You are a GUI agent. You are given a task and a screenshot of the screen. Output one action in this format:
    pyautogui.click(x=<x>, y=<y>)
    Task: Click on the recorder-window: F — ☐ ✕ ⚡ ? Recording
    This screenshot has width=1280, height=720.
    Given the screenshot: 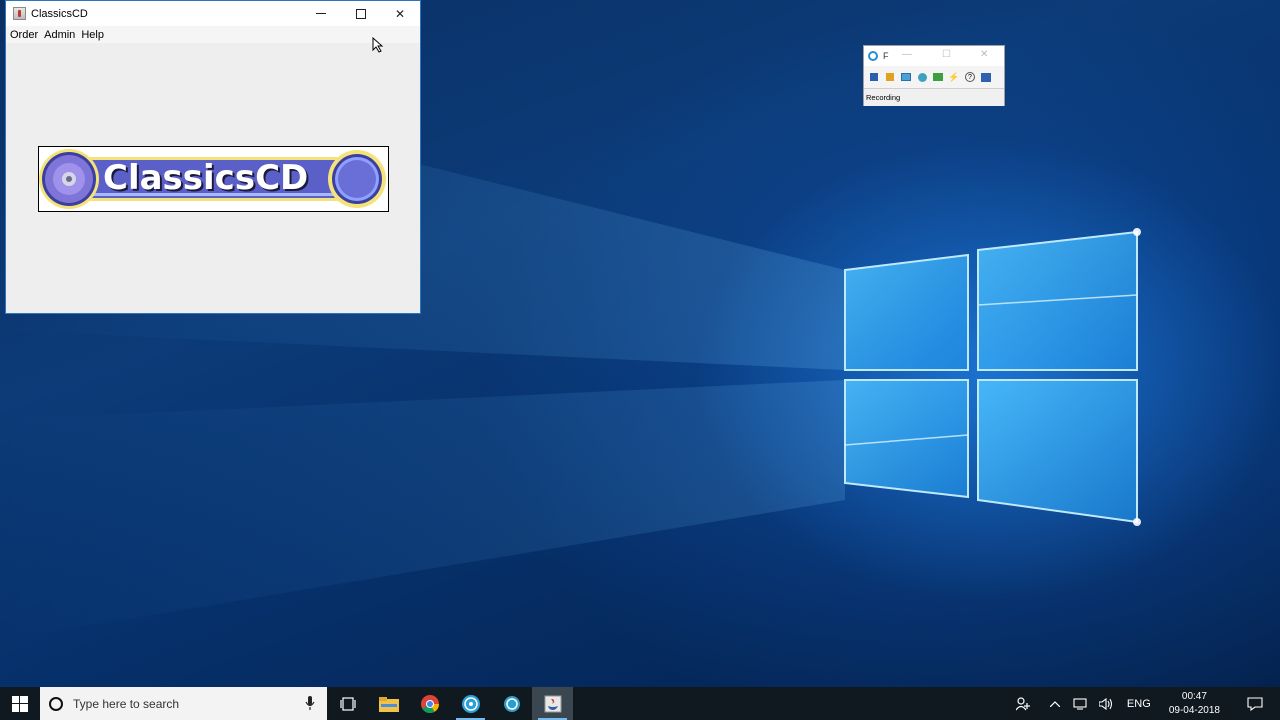 What is the action you would take?
    pyautogui.click(x=934, y=75)
    